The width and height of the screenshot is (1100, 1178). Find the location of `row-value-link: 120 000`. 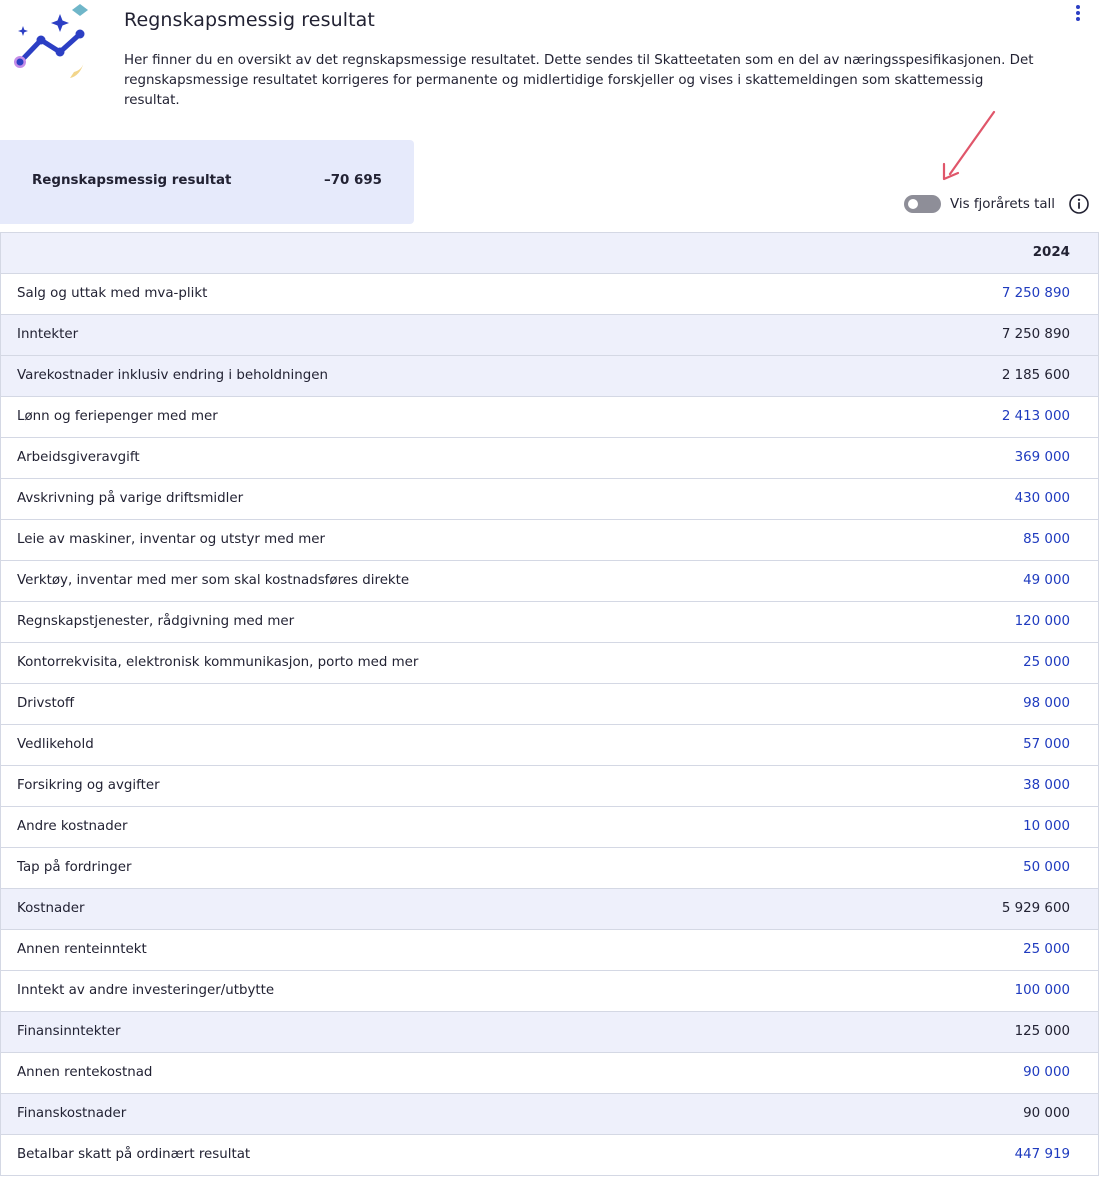

row-value-link: 120 000 is located at coordinates (1042, 621).